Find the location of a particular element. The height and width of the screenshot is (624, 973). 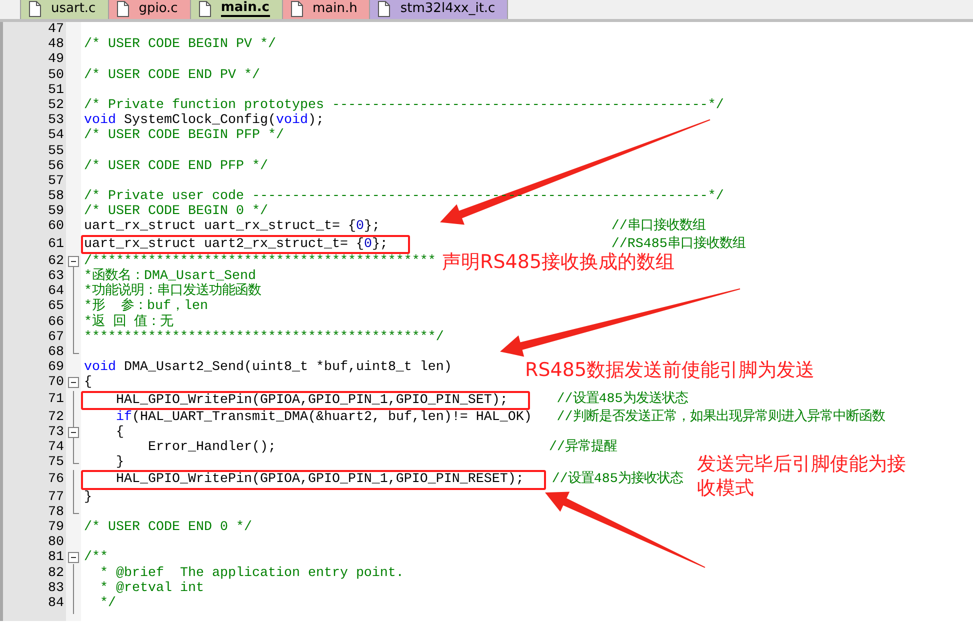

code-line: *返 回 值：无 is located at coordinates (128, 322).